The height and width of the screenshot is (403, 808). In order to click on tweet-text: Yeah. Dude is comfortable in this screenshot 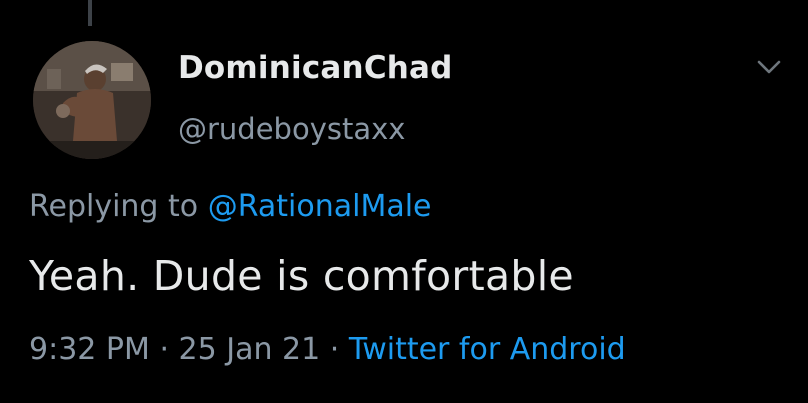, I will do `click(301, 276)`.